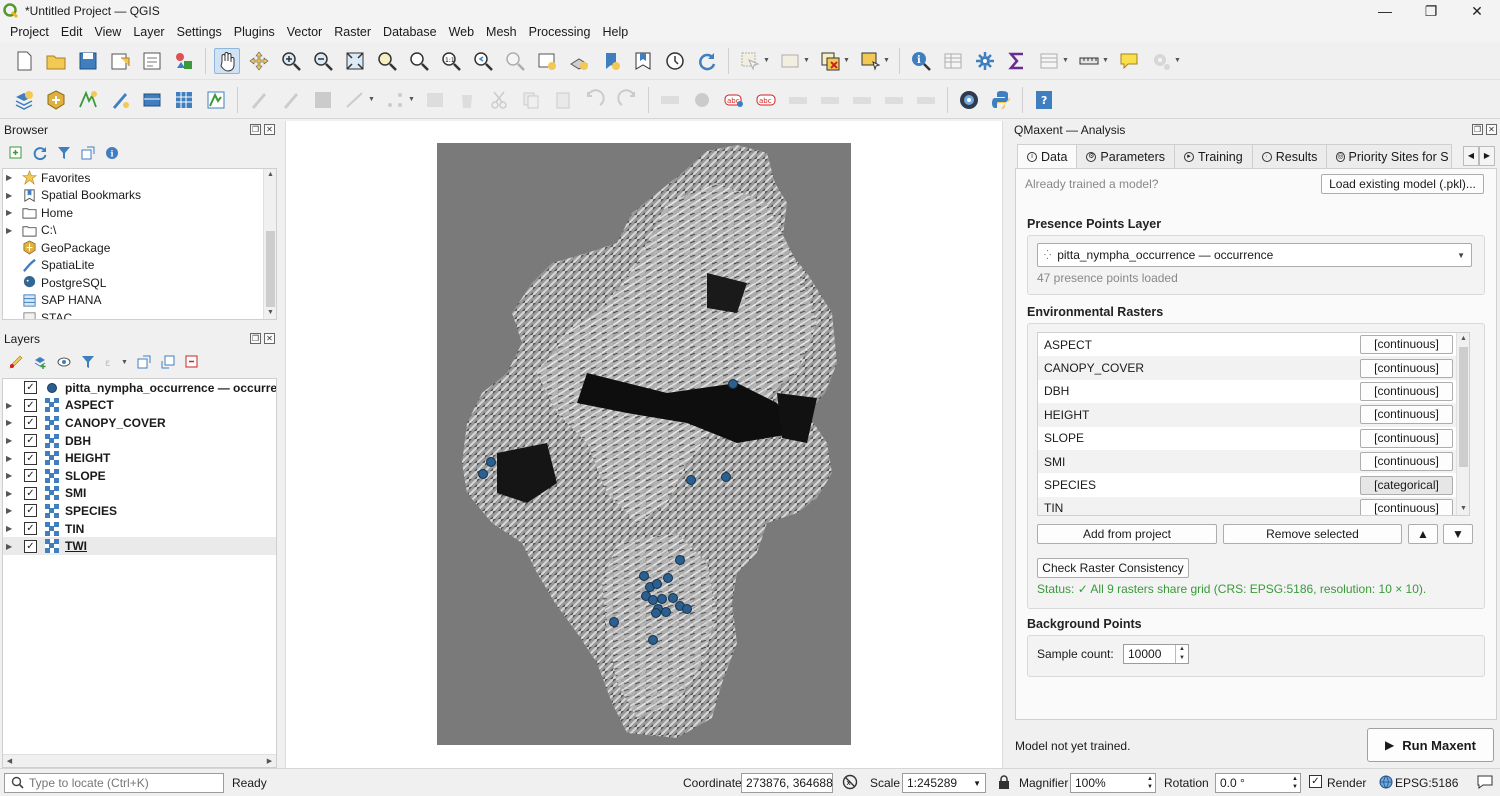  Describe the element at coordinates (830, 100) in the screenshot. I see `show-hide-labels-icon` at that location.